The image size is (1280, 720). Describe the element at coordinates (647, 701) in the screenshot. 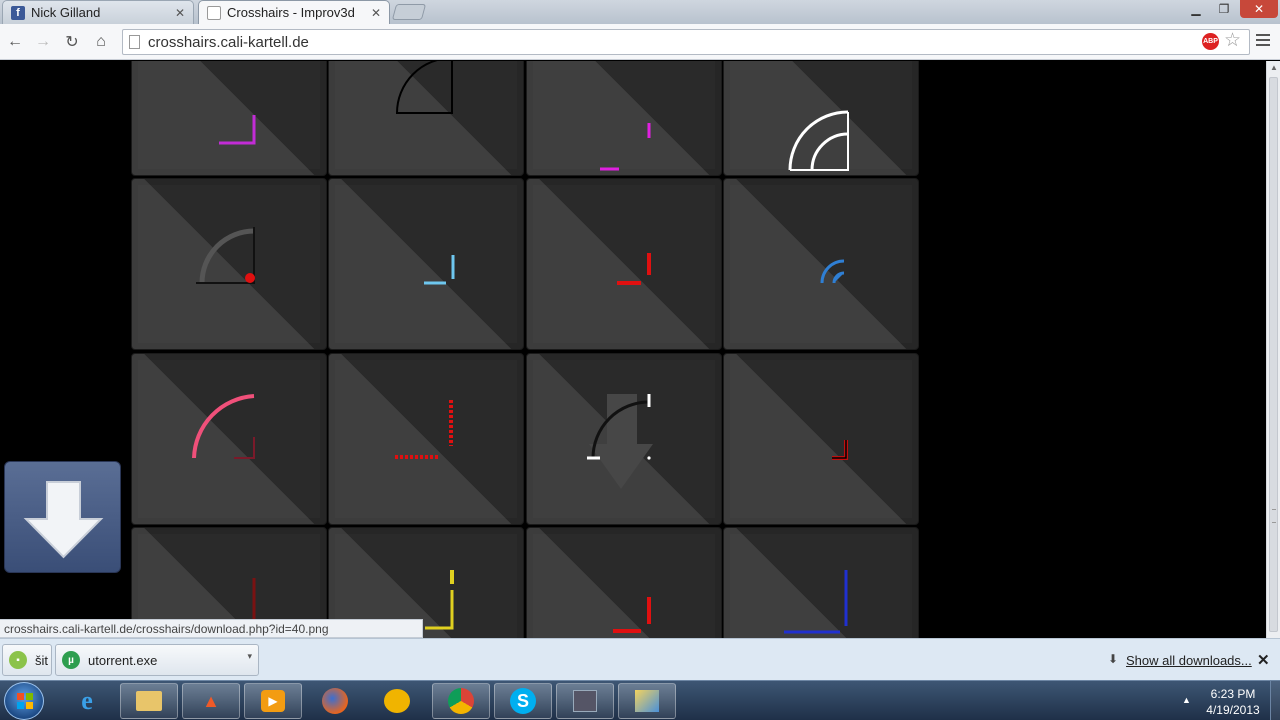

I see `paint-icon` at that location.